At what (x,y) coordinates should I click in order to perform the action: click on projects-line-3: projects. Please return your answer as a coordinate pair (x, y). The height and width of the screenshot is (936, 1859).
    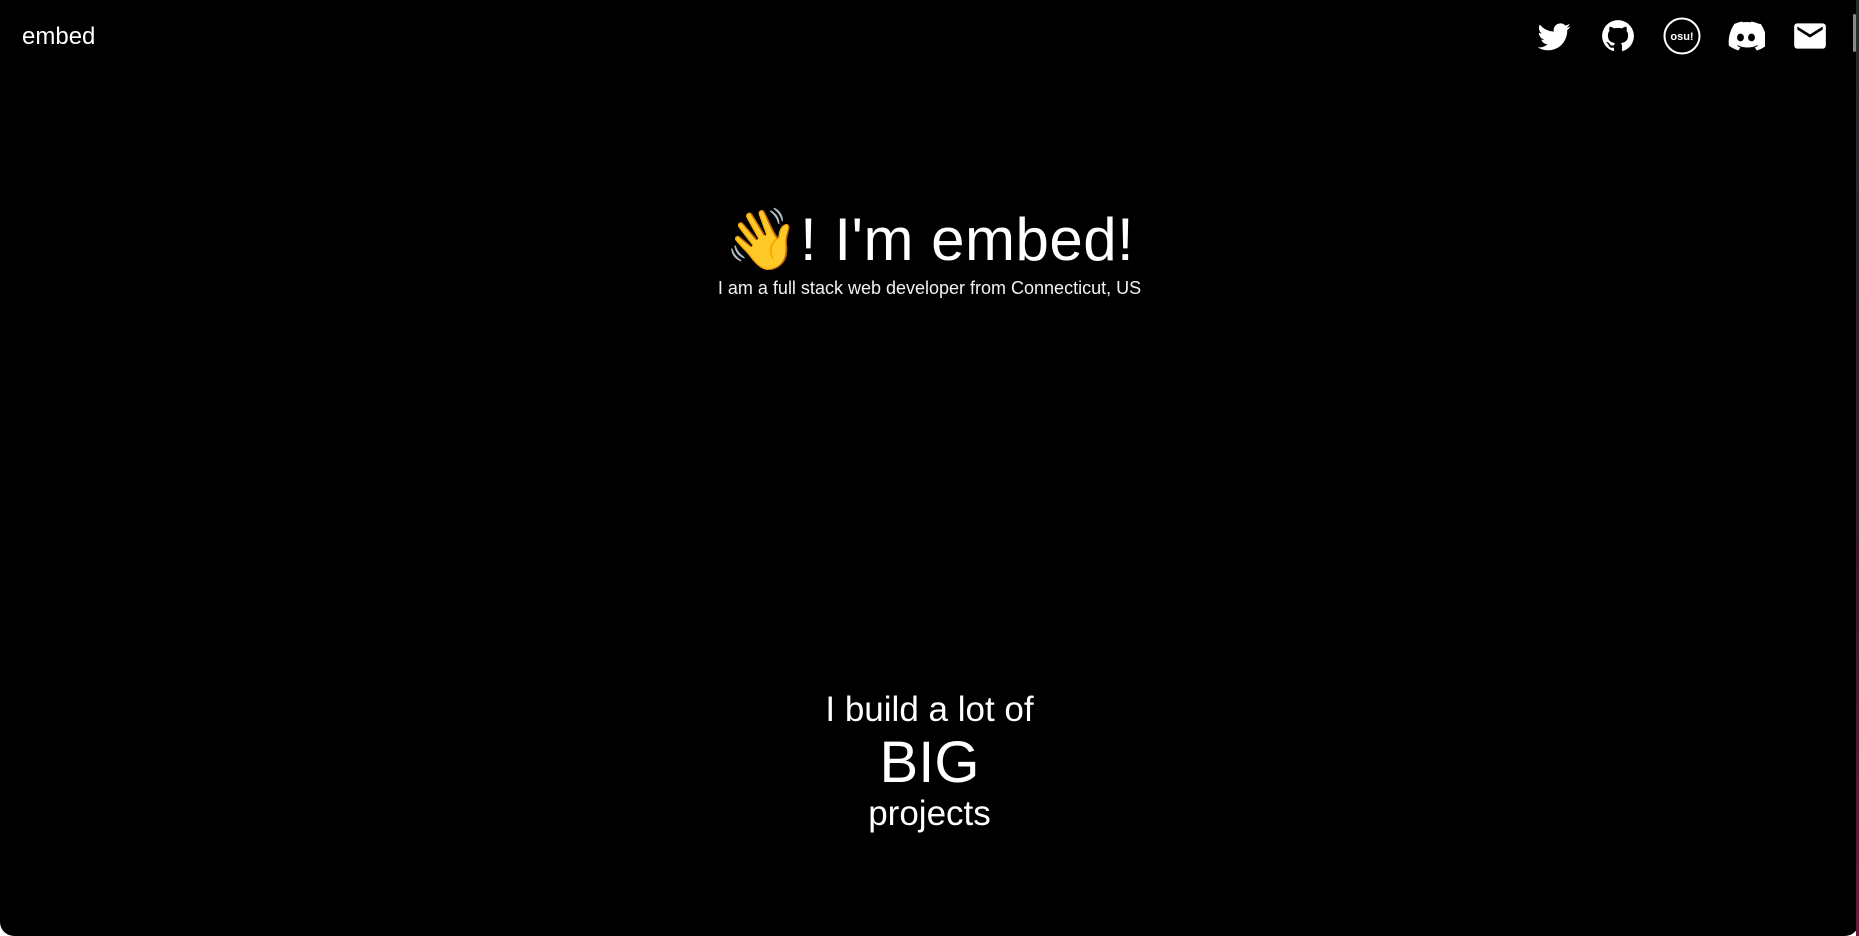
    Looking at the image, I should click on (929, 813).